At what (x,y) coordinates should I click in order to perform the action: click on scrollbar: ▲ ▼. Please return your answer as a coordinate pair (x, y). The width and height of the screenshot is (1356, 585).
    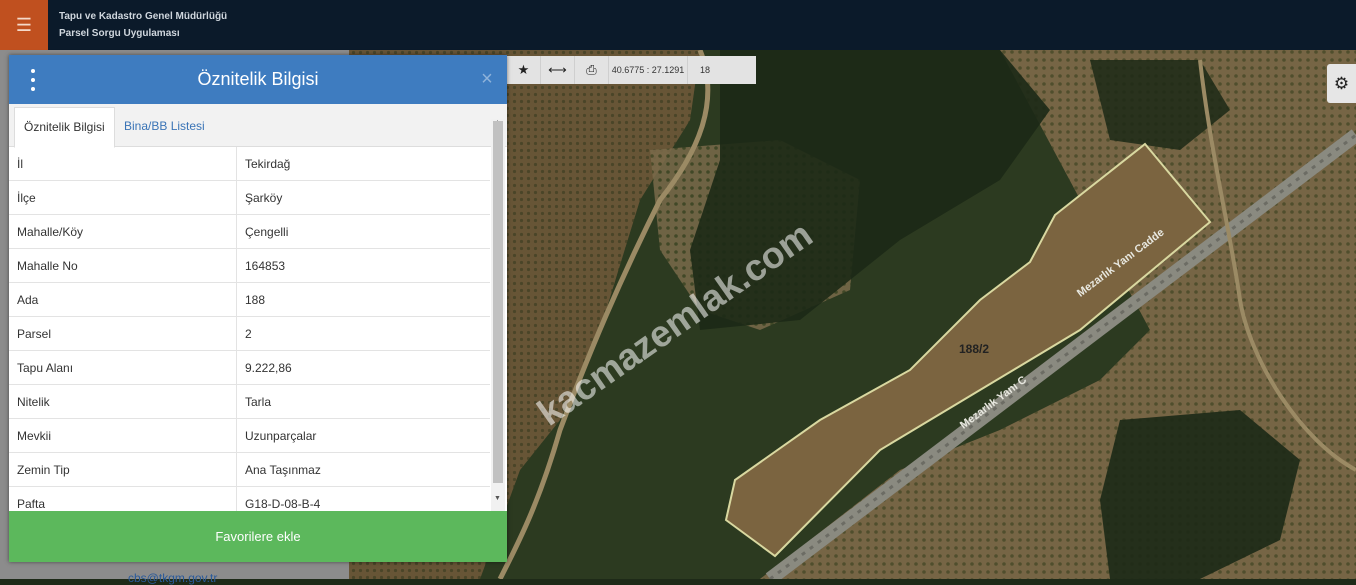
    Looking at the image, I should click on (498, 315).